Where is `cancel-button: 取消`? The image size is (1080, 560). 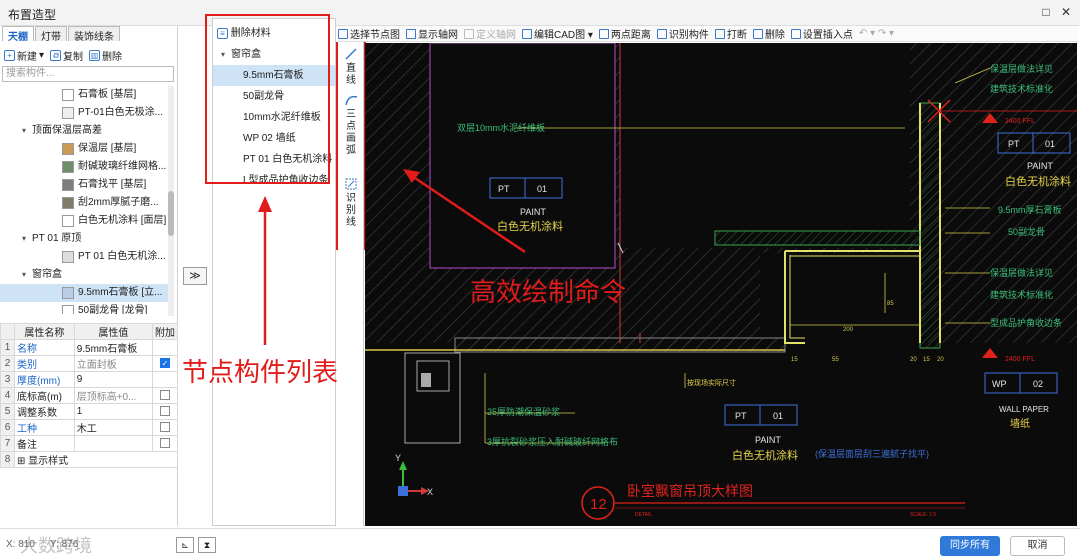 cancel-button: 取消 is located at coordinates (1037, 546).